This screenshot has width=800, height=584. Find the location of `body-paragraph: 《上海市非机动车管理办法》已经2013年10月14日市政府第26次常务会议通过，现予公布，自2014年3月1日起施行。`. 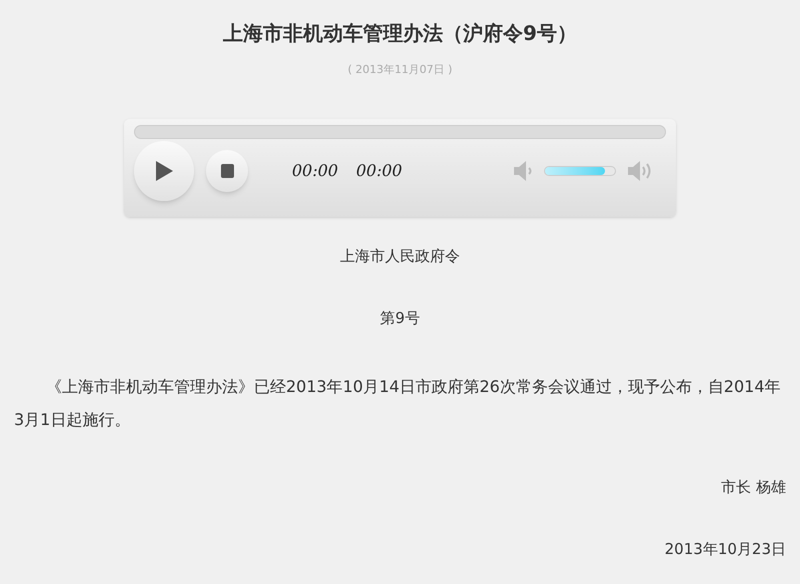

body-paragraph: 《上海市非机动车管理办法》已经2013年10月14日市政府第26次常务会议通过，现予公布，自2014年3月1日起施行。 is located at coordinates (398, 403).